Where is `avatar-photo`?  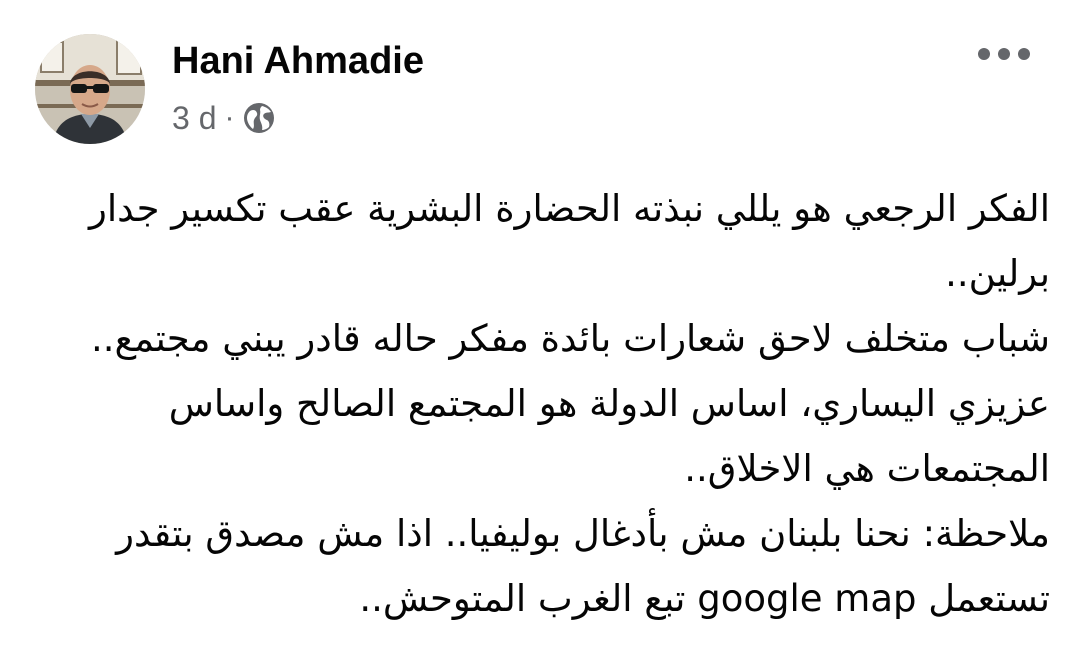
avatar-photo is located at coordinates (90, 89).